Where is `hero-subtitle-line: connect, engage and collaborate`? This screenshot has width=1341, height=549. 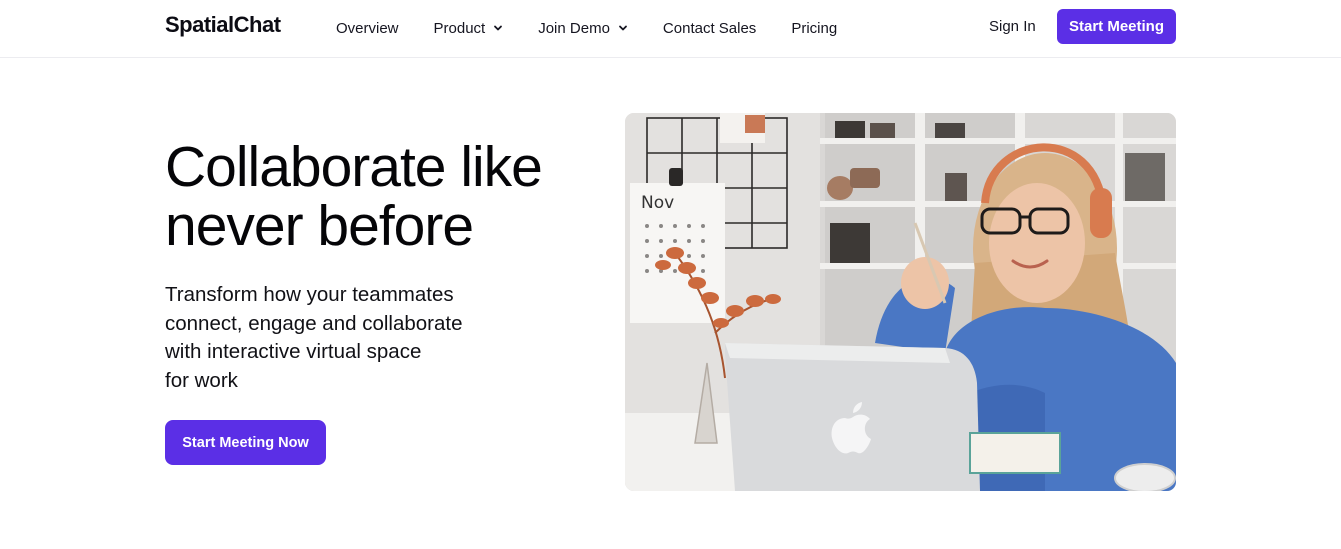 hero-subtitle-line: connect, engage and collaborate is located at coordinates (314, 323).